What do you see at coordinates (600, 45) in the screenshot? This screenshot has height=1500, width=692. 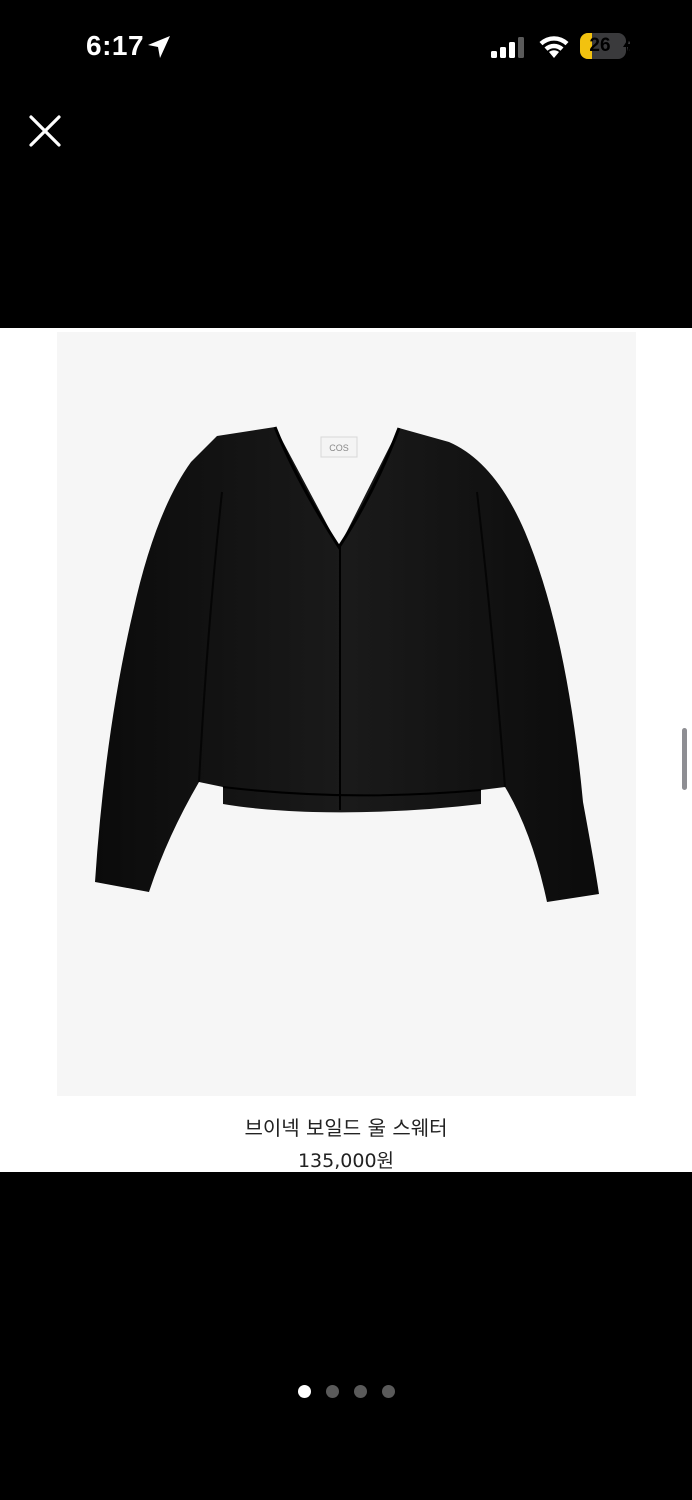 I see `battery-level: 26` at bounding box center [600, 45].